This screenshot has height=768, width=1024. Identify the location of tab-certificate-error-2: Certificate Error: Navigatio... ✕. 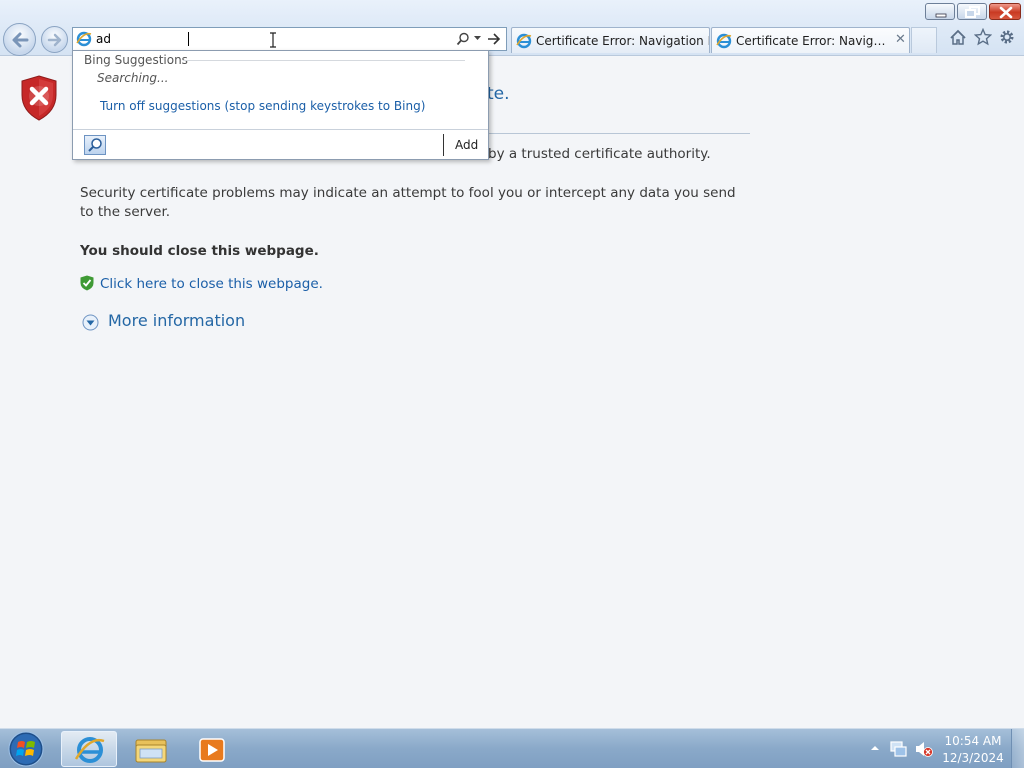
(810, 40).